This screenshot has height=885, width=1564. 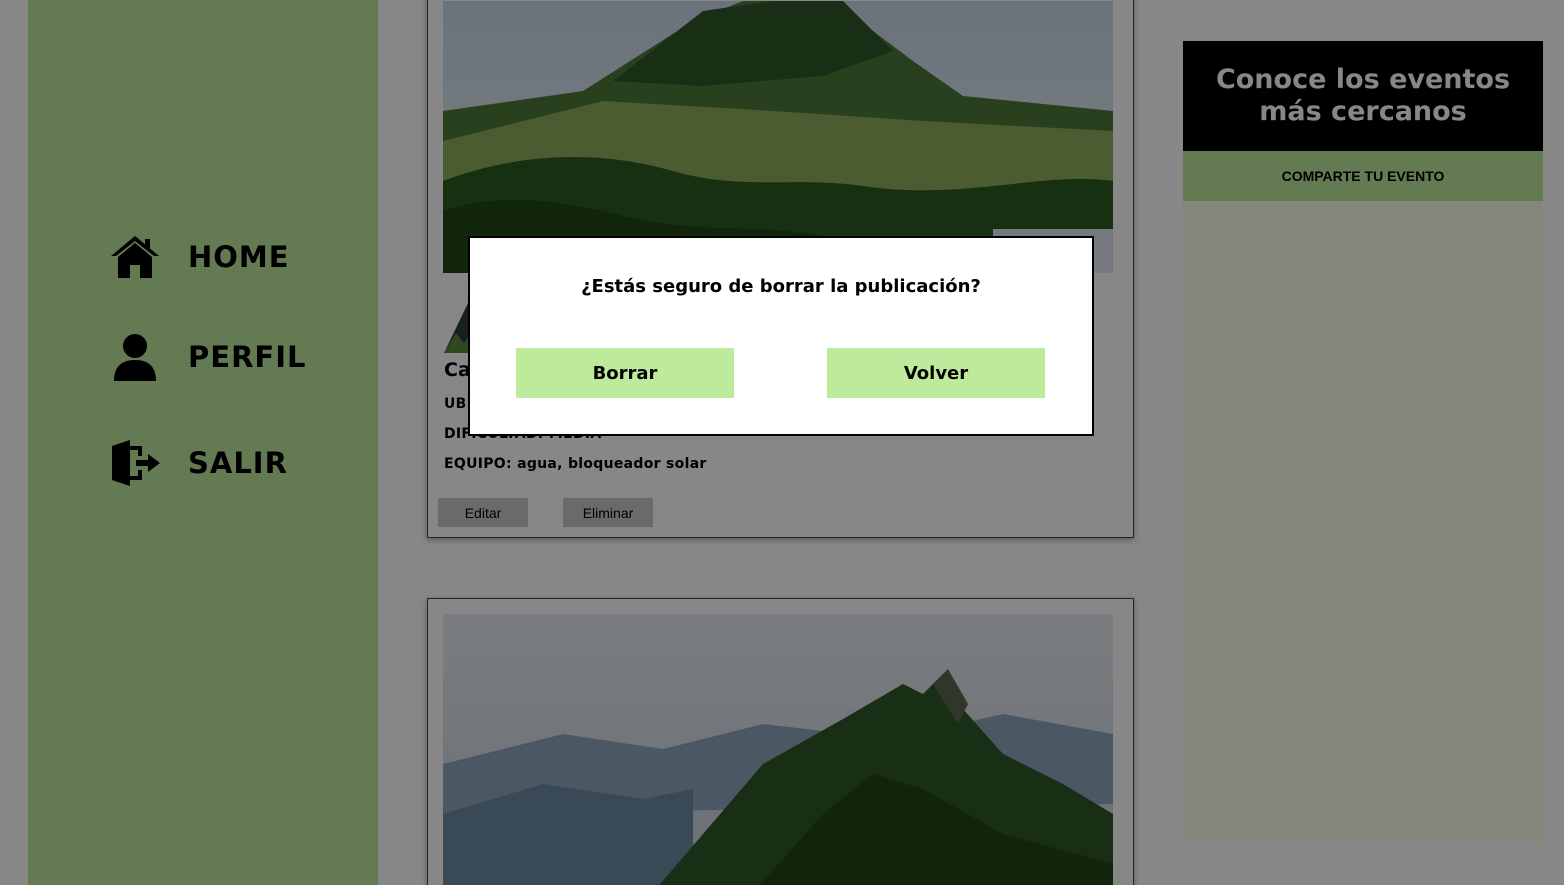 I want to click on dialog-question: ¿Estás seguro de borrar la publicación?, so click(x=781, y=286).